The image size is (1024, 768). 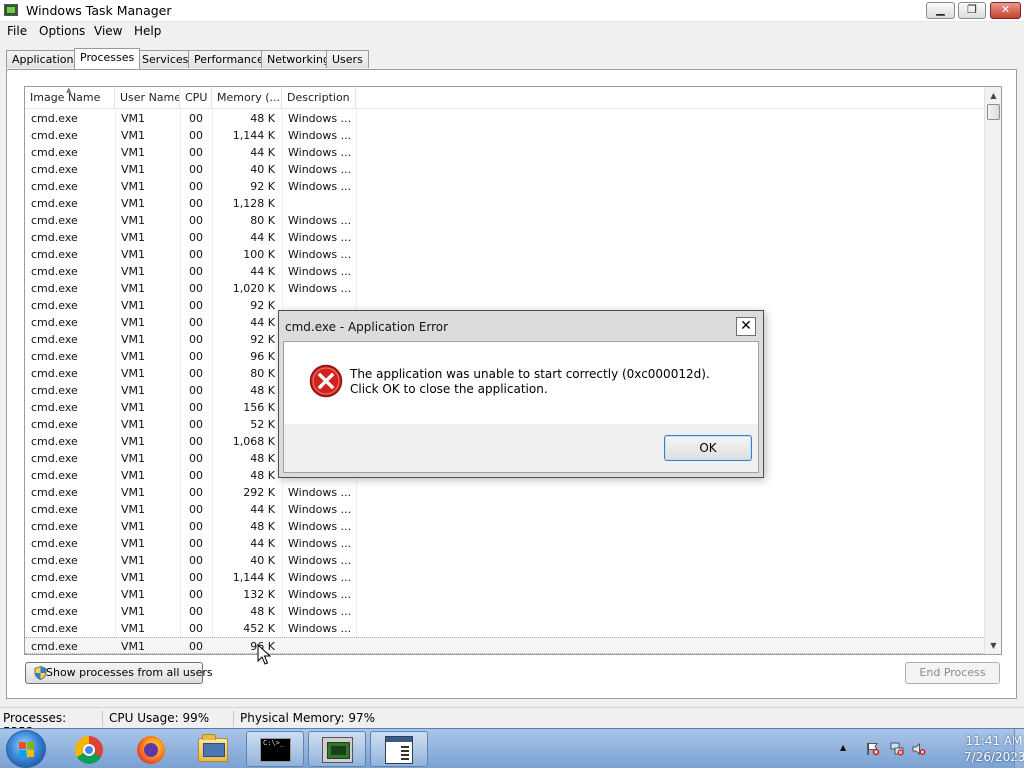 I want to click on memory-cell: 132 K, so click(x=259, y=594).